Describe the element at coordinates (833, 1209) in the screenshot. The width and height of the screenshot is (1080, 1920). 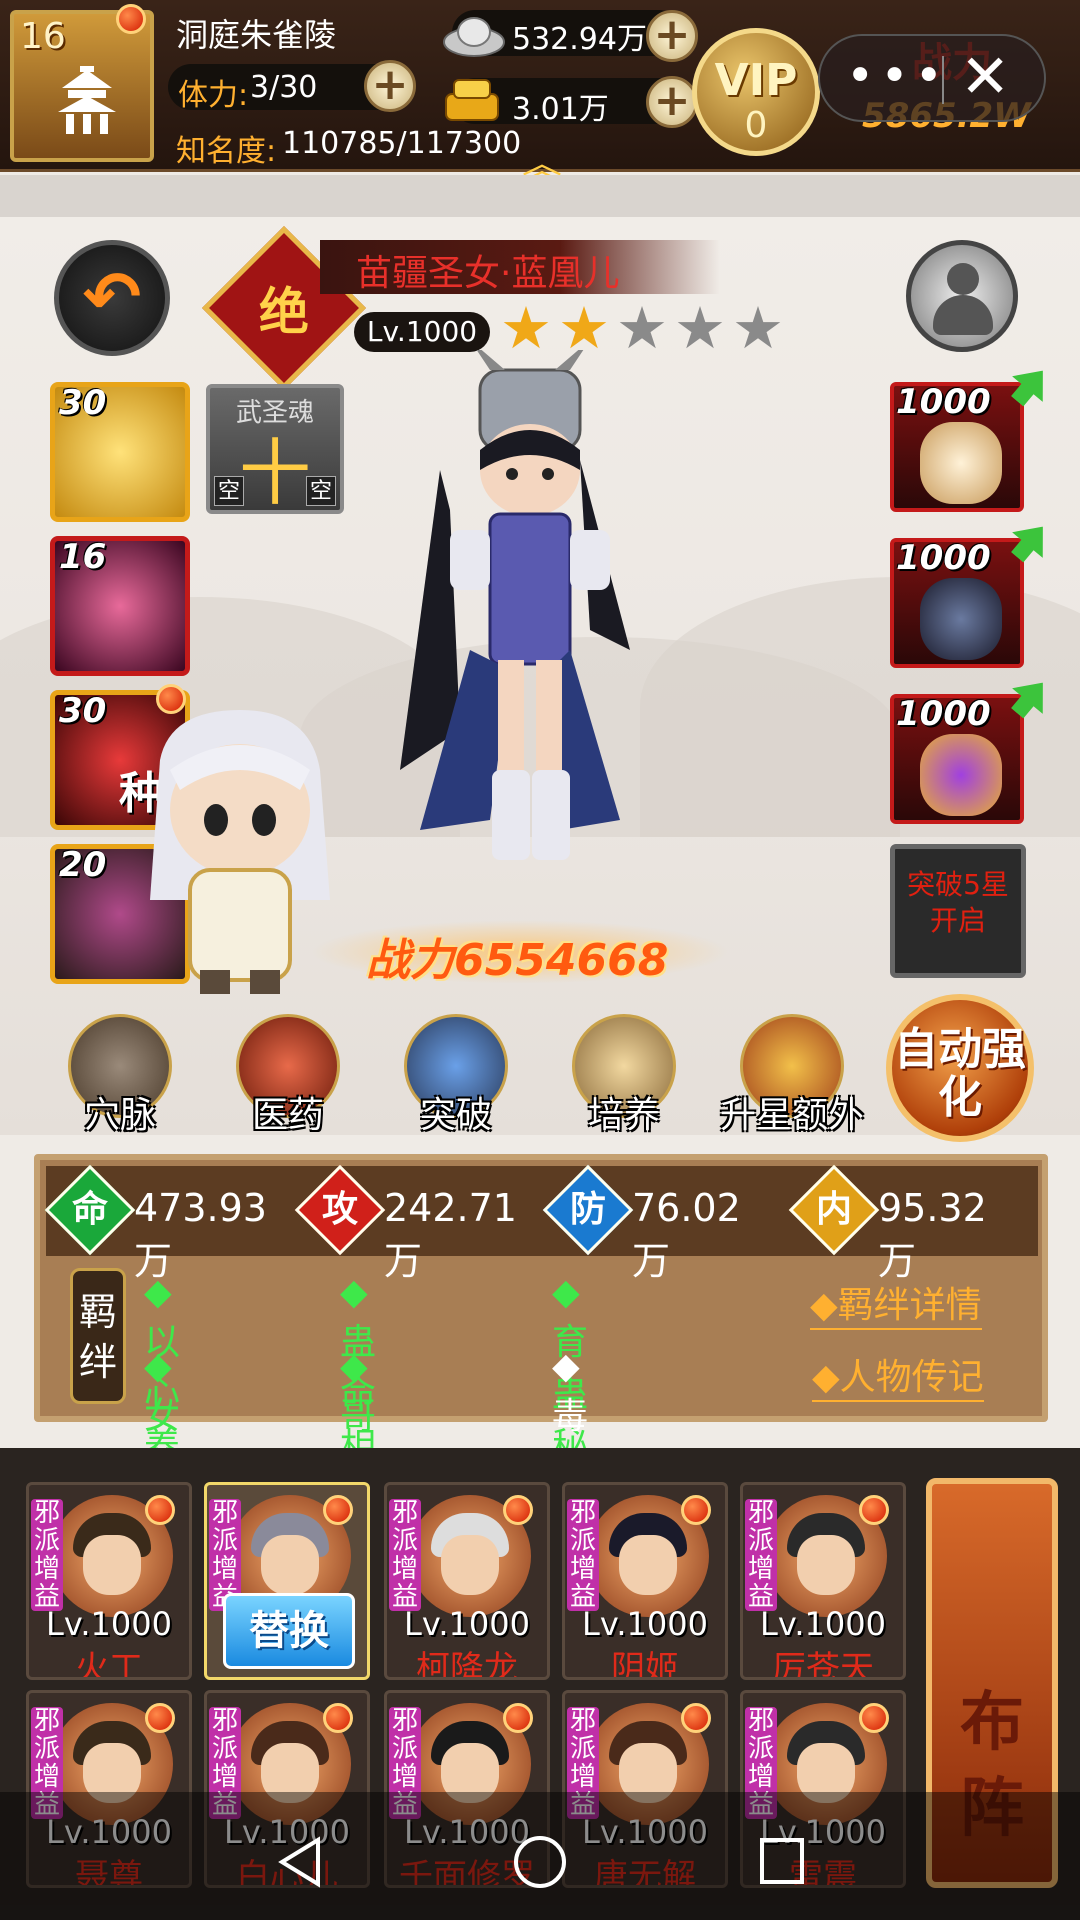
I see `stat-icon-text: 内` at that location.